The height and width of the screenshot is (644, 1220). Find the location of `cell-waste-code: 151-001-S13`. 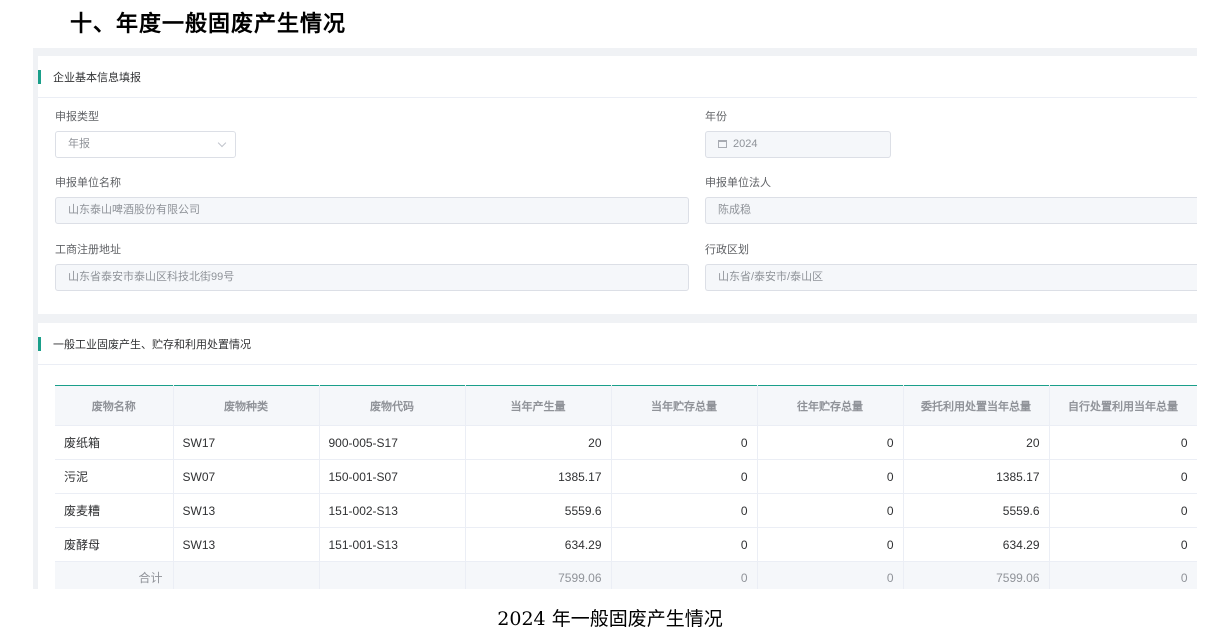

cell-waste-code: 151-001-S13 is located at coordinates (392, 544).